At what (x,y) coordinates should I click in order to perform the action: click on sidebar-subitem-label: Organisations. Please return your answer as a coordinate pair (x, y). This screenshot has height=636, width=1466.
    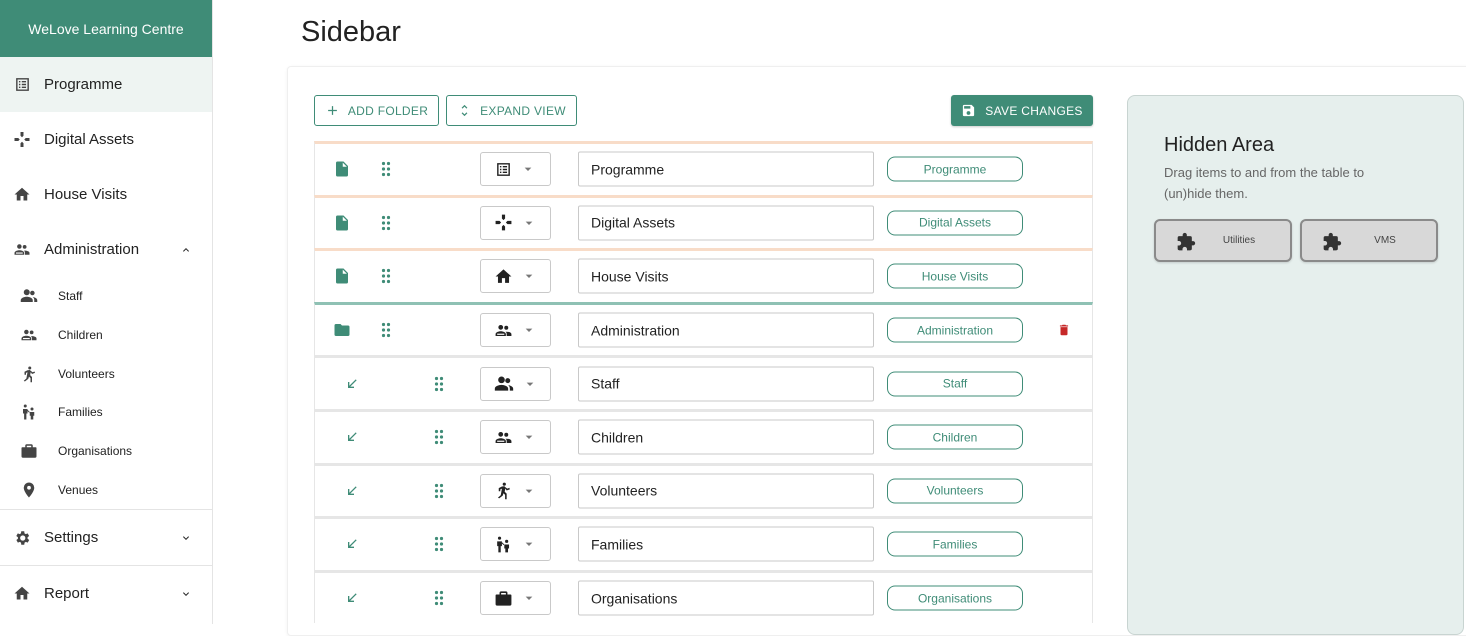
    Looking at the image, I should click on (95, 451).